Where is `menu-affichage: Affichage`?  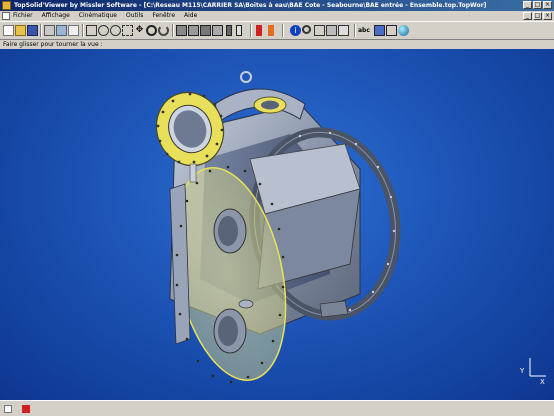 menu-affichage: Affichage is located at coordinates (56, 16).